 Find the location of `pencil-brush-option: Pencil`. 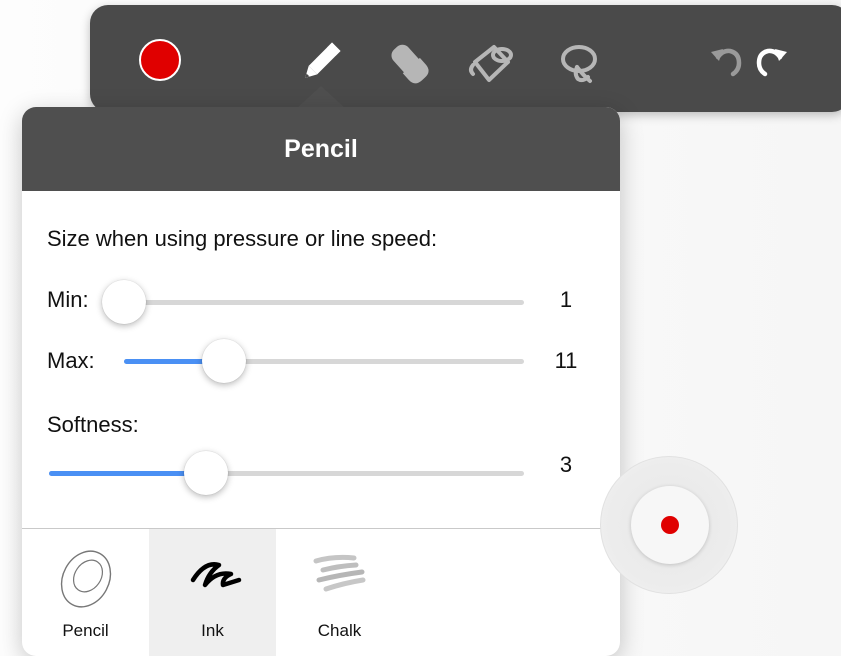

pencil-brush-option: Pencil is located at coordinates (85, 592).